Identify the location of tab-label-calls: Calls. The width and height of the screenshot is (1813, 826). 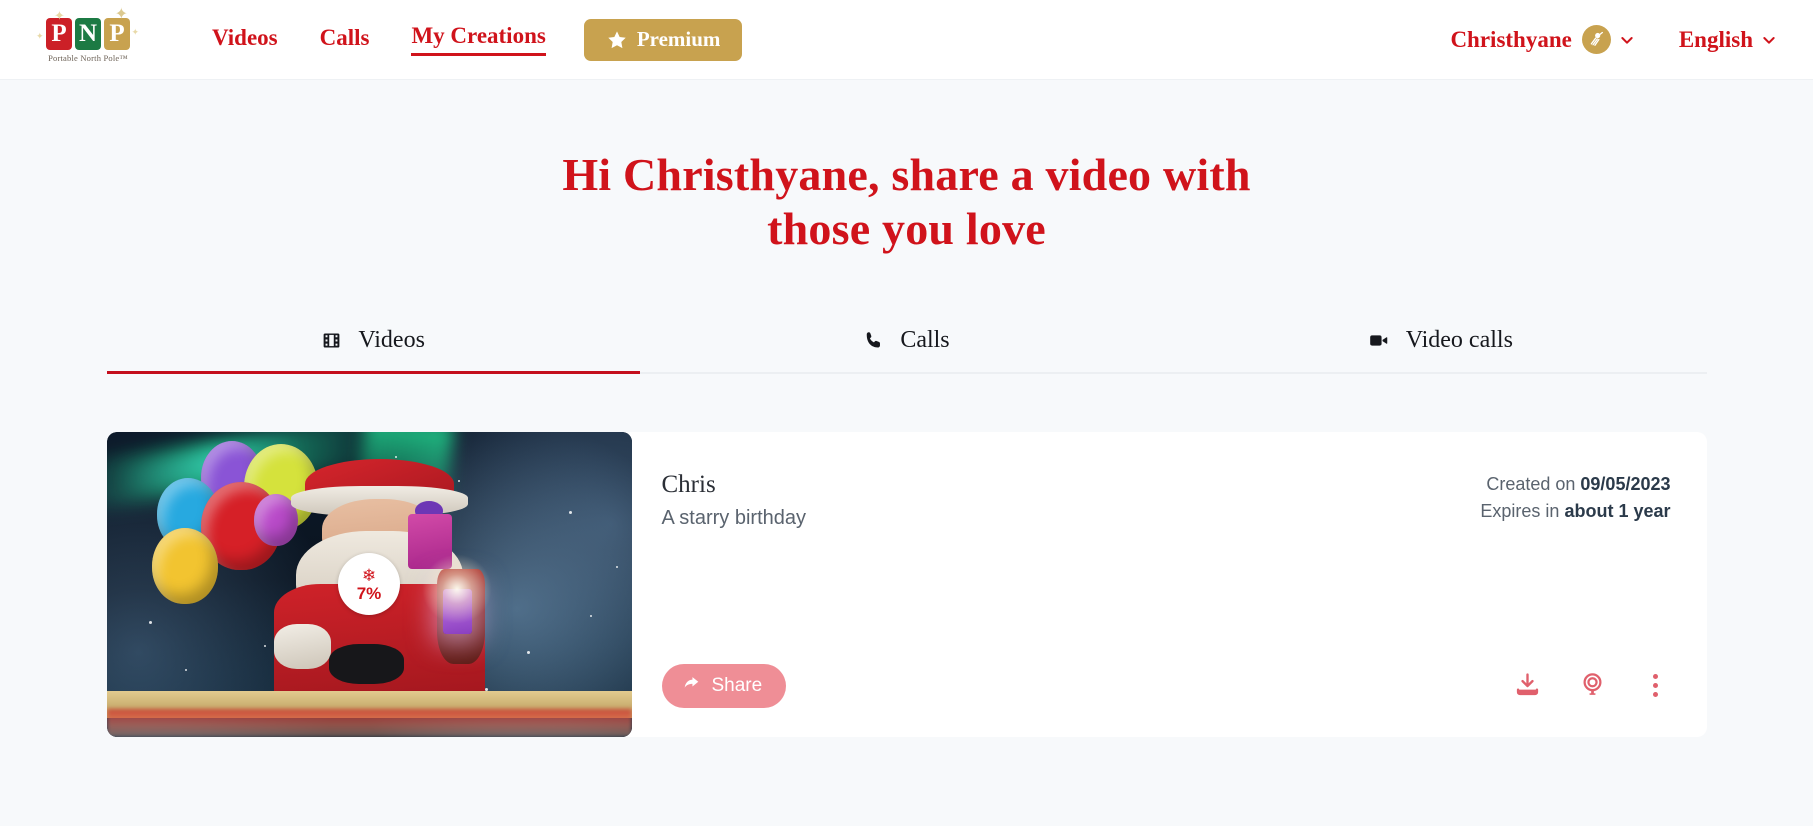
(925, 339).